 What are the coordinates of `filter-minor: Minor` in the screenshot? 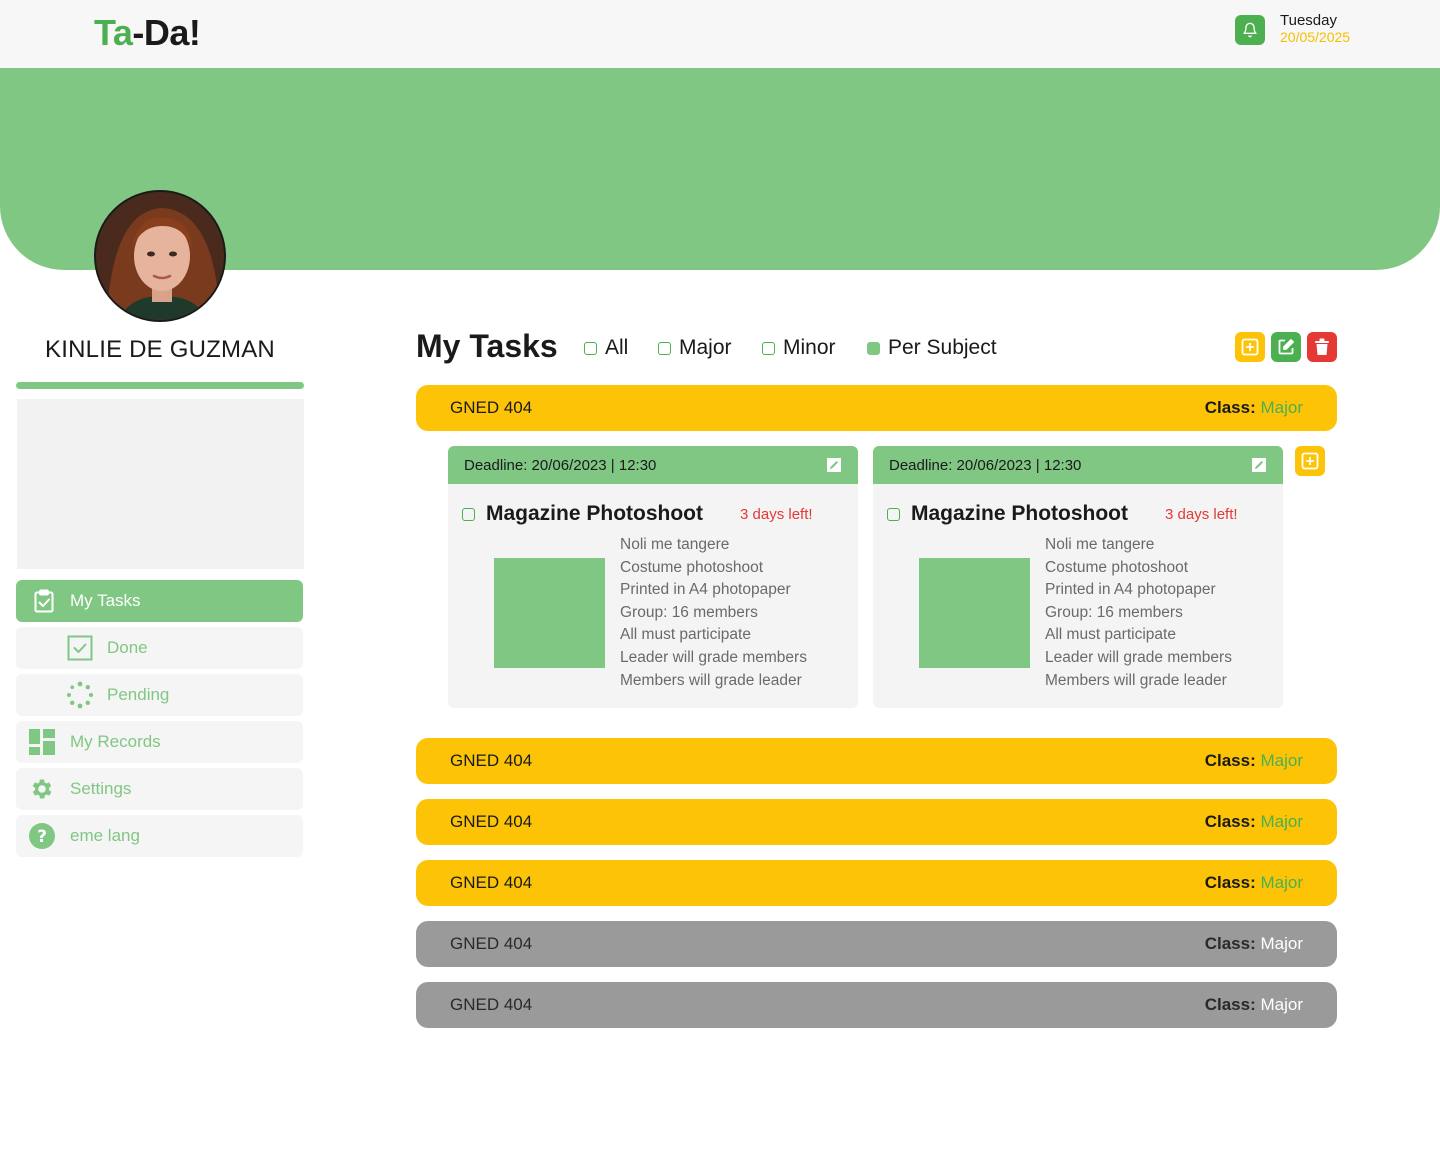 It's located at (799, 348).